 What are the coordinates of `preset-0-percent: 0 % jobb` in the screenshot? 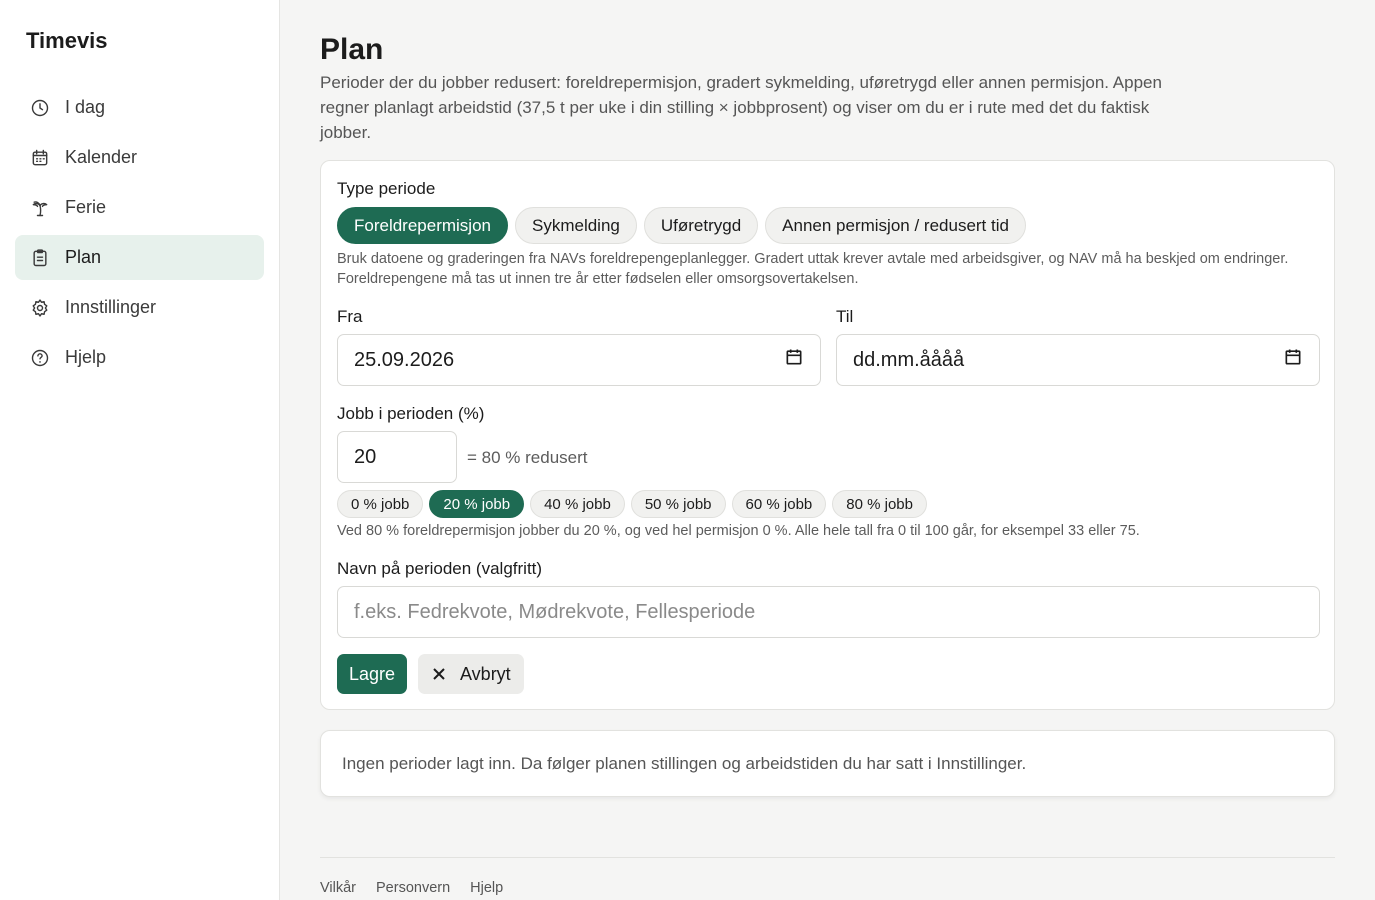 It's located at (380, 504).